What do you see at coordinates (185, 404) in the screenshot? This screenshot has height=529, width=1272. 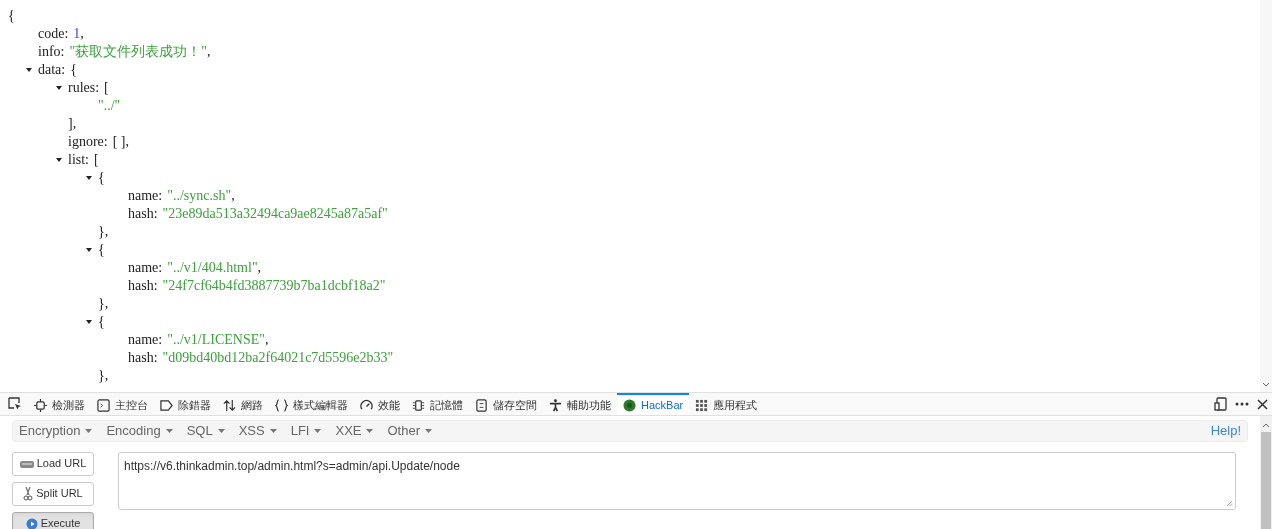 I see `devtools-tab: 除錯器` at bounding box center [185, 404].